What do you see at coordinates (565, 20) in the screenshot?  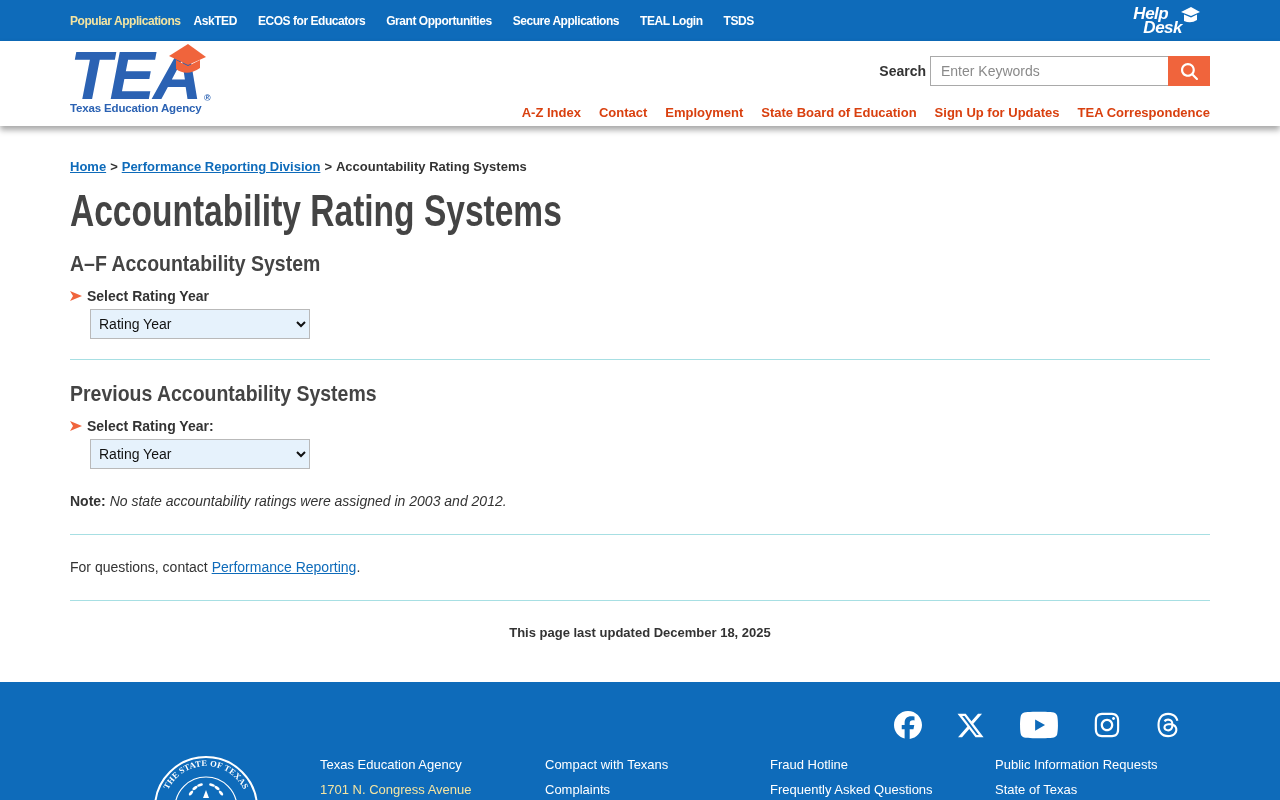 I see `top-nav-link: Secure Applications` at bounding box center [565, 20].